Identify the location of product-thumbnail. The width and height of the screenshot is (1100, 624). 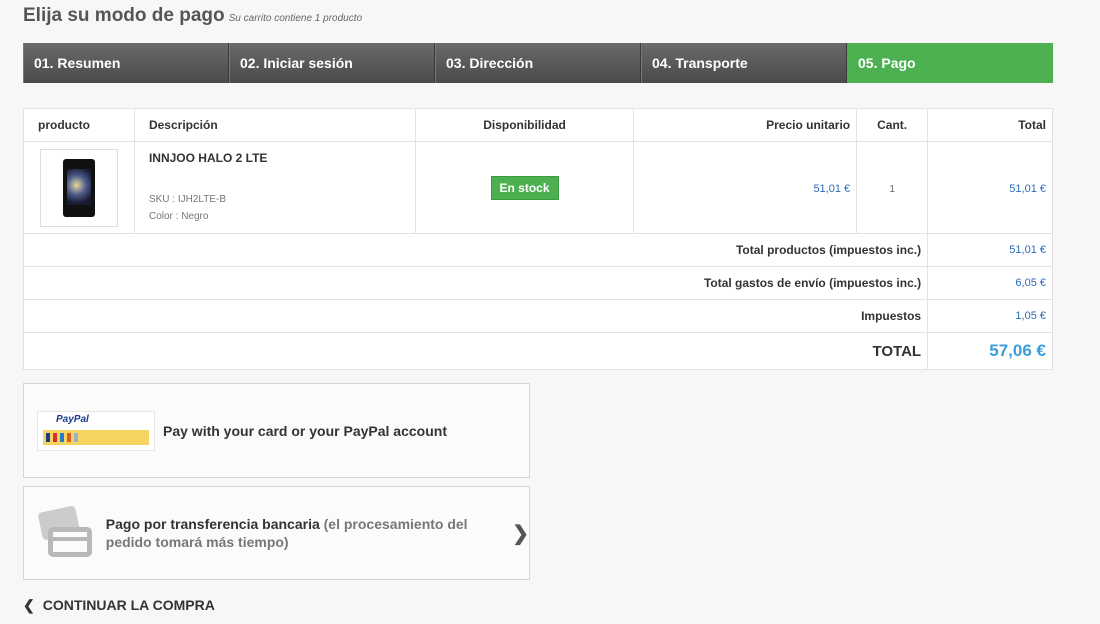
(79, 187).